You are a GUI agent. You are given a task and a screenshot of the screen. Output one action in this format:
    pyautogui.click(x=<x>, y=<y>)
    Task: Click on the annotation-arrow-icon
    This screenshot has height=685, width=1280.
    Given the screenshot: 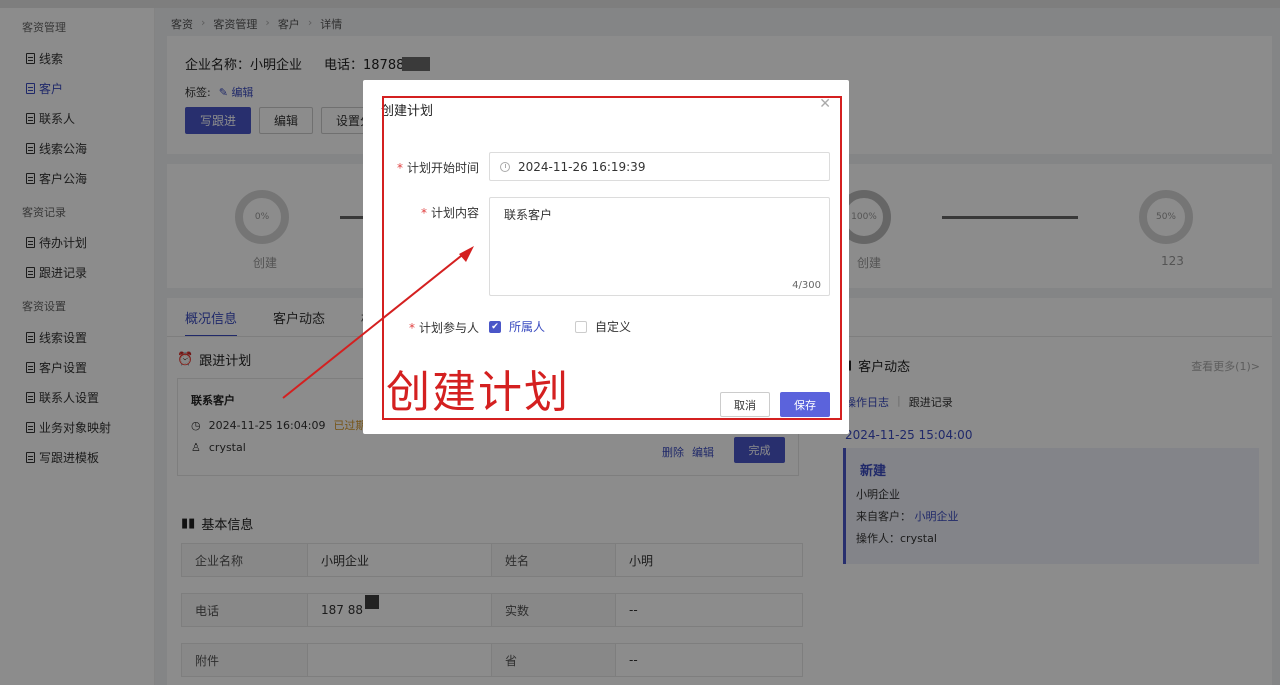 What is the action you would take?
    pyautogui.click(x=378, y=322)
    